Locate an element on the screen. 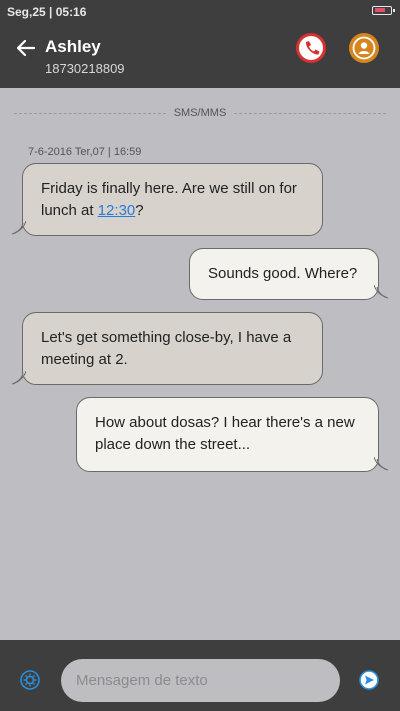  person-icon is located at coordinates (364, 45).